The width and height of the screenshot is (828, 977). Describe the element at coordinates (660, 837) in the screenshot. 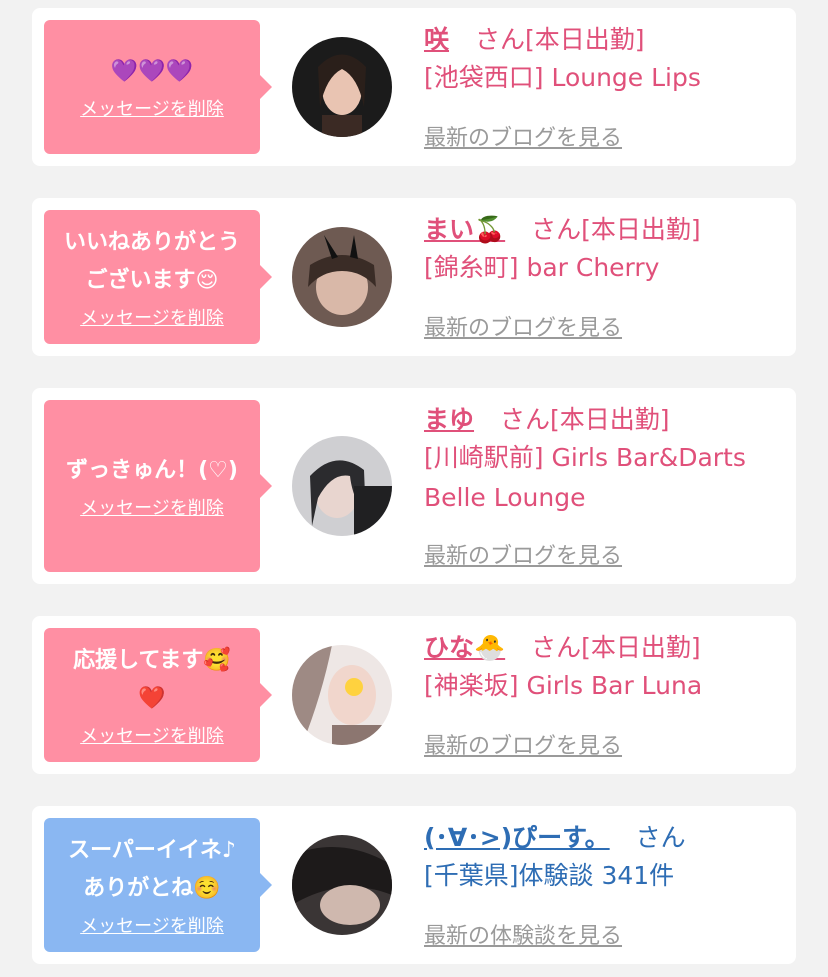

I see `name-suffix: さん` at that location.